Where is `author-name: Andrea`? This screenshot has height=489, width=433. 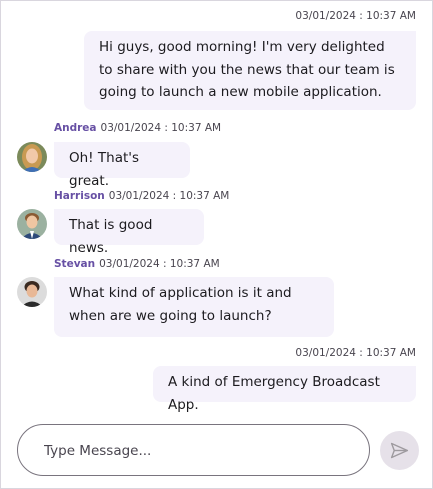
author-name: Andrea is located at coordinates (75, 128).